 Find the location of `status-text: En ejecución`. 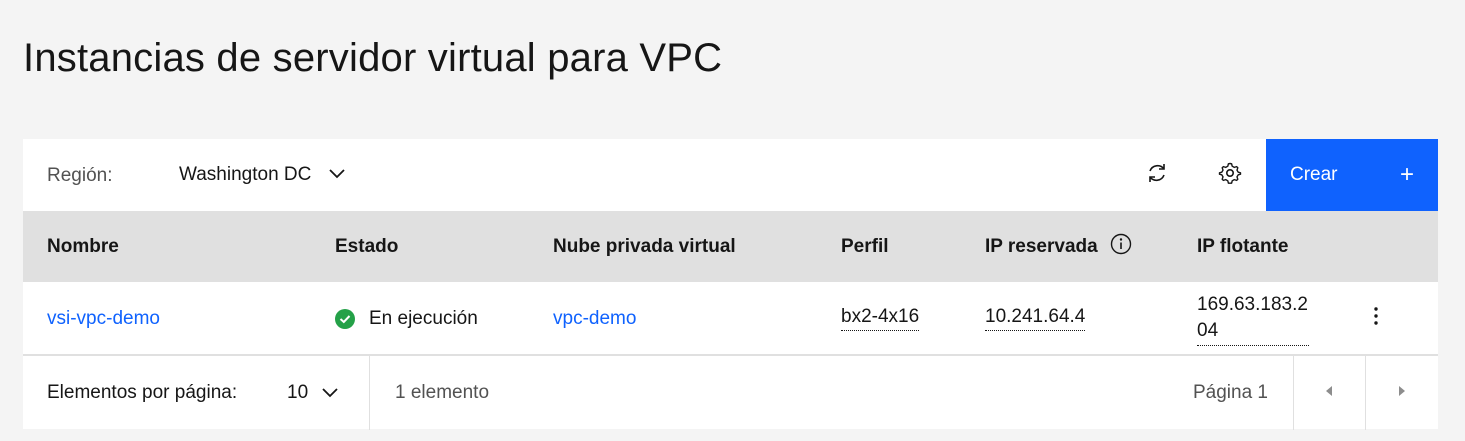

status-text: En ejecución is located at coordinates (423, 318).